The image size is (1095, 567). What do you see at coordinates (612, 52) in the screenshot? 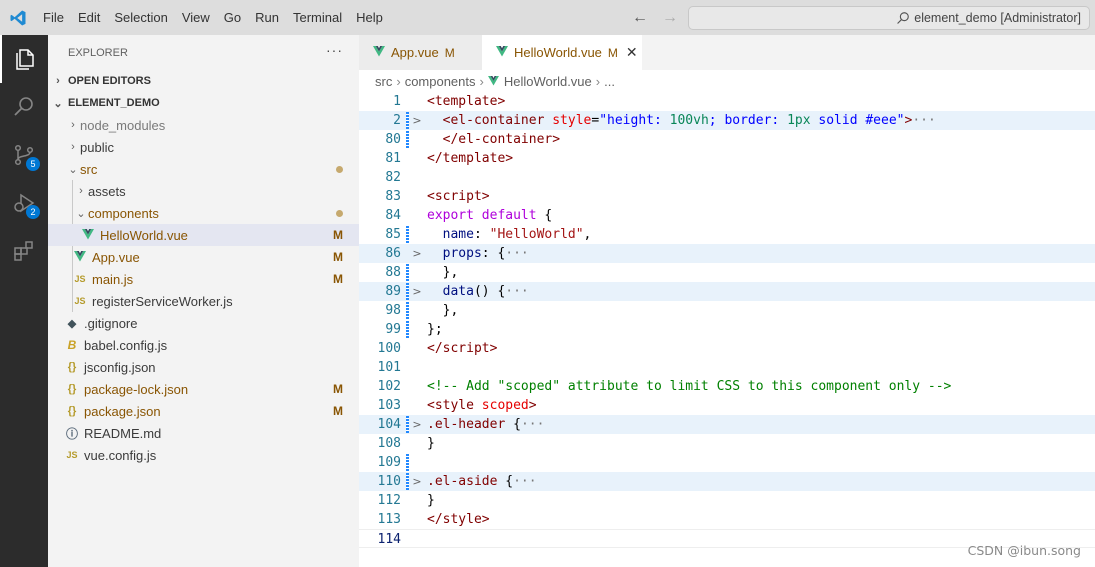
I see `tab-modified-status: M` at bounding box center [612, 52].